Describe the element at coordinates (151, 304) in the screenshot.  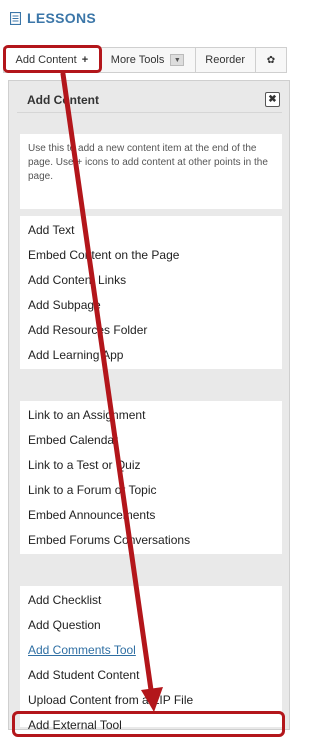
I see `menu-item-add-subpage: Add Subpage` at that location.